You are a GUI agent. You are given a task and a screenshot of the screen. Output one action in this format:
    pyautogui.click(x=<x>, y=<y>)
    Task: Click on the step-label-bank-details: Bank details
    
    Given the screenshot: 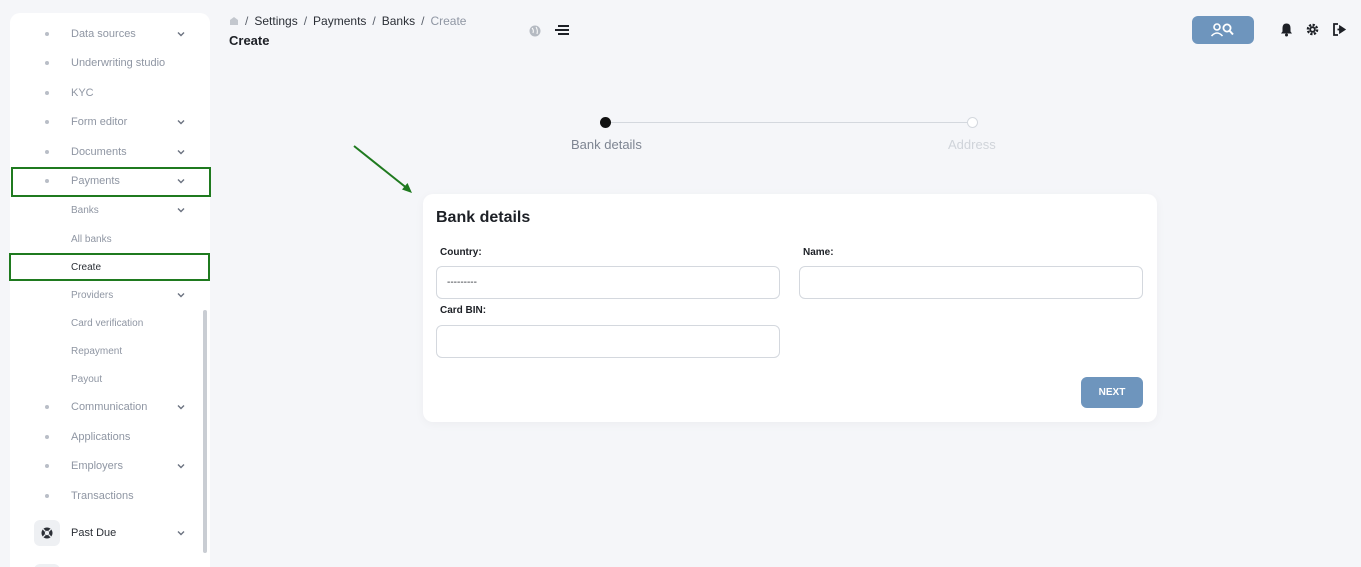 What is the action you would take?
    pyautogui.click(x=606, y=144)
    